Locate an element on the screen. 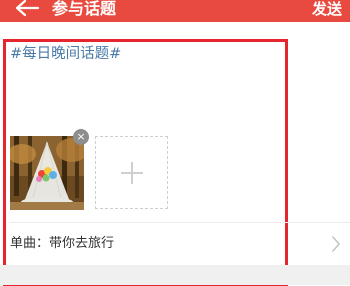  send-button: 发送 is located at coordinates (327, 9).